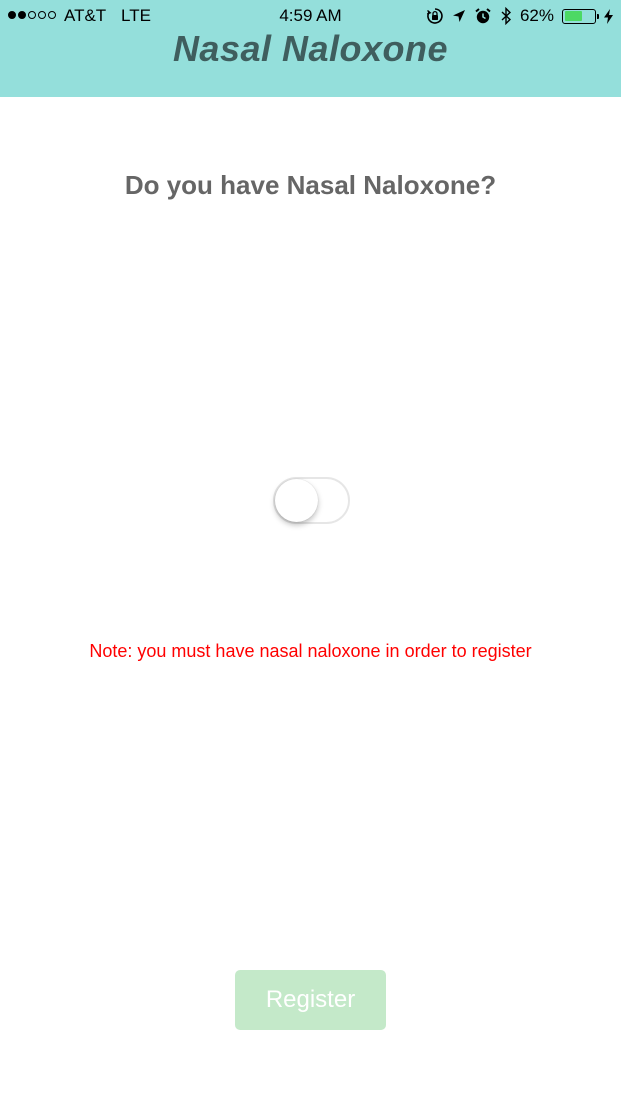  I want to click on header-bar: AT&T LTE 4:59 AM 62% Nasal Naloxone, so click(310, 48).